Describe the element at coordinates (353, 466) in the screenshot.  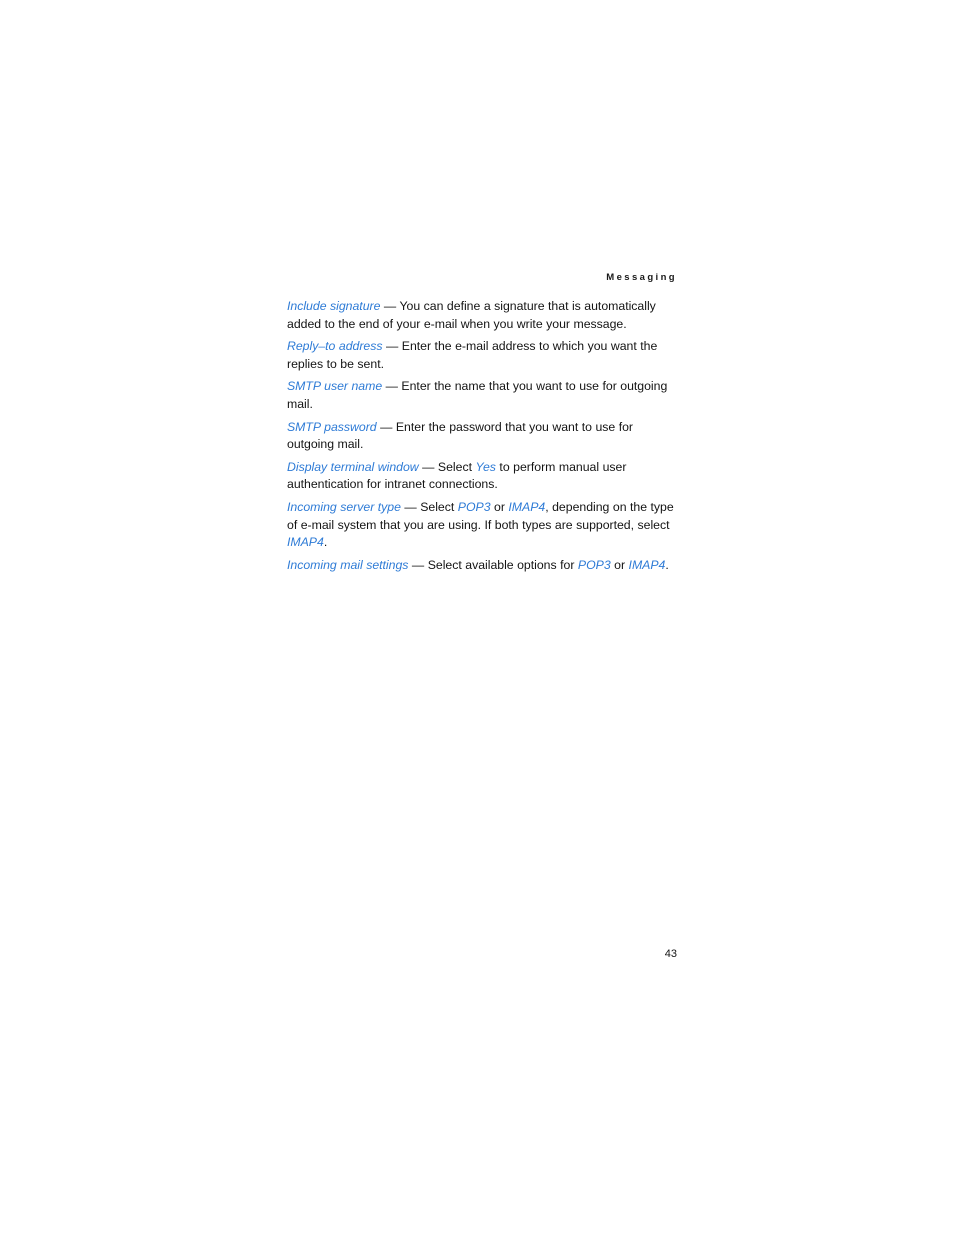
I see `setting-term-display-terminal-window: Display terminal window` at that location.